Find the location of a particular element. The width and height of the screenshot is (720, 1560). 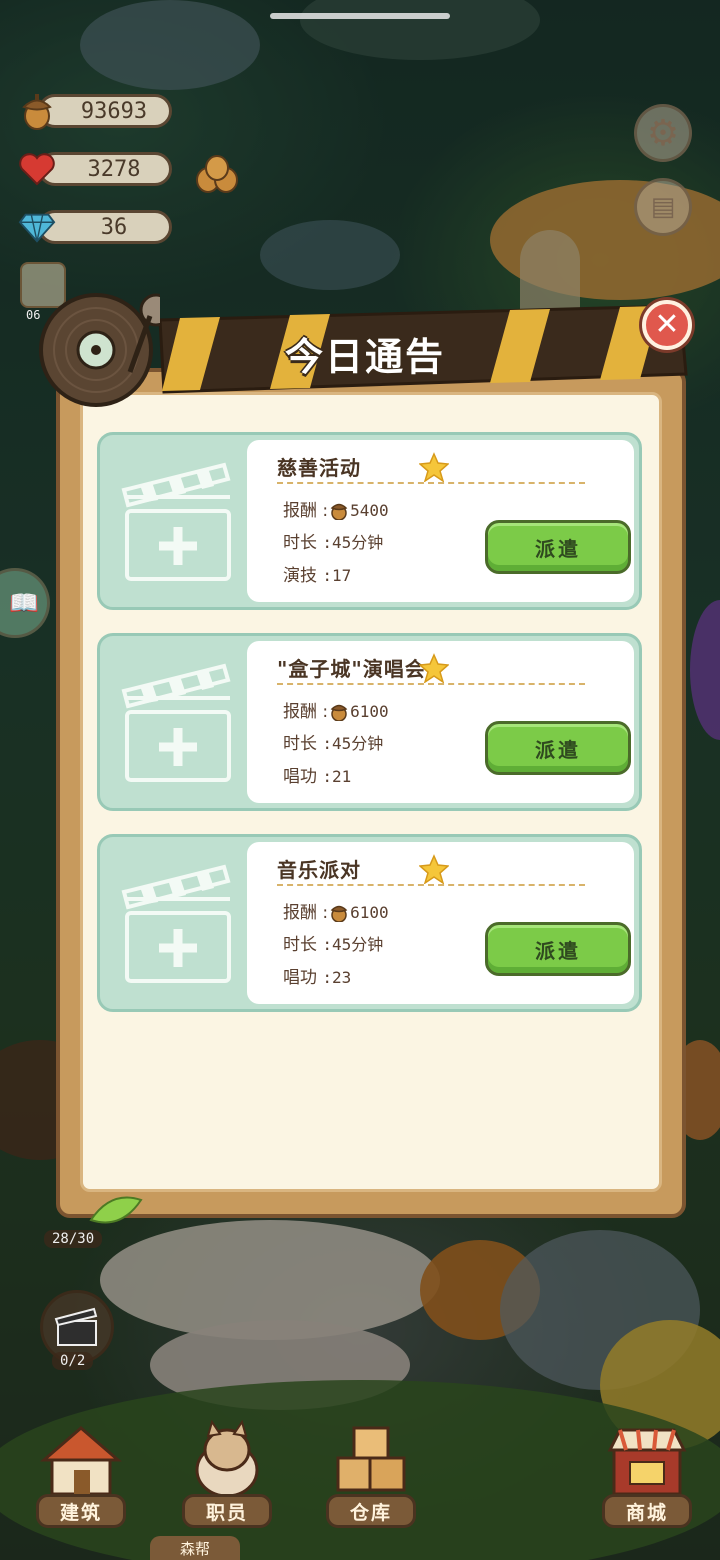

acorn-count: 93693 is located at coordinates (114, 111).